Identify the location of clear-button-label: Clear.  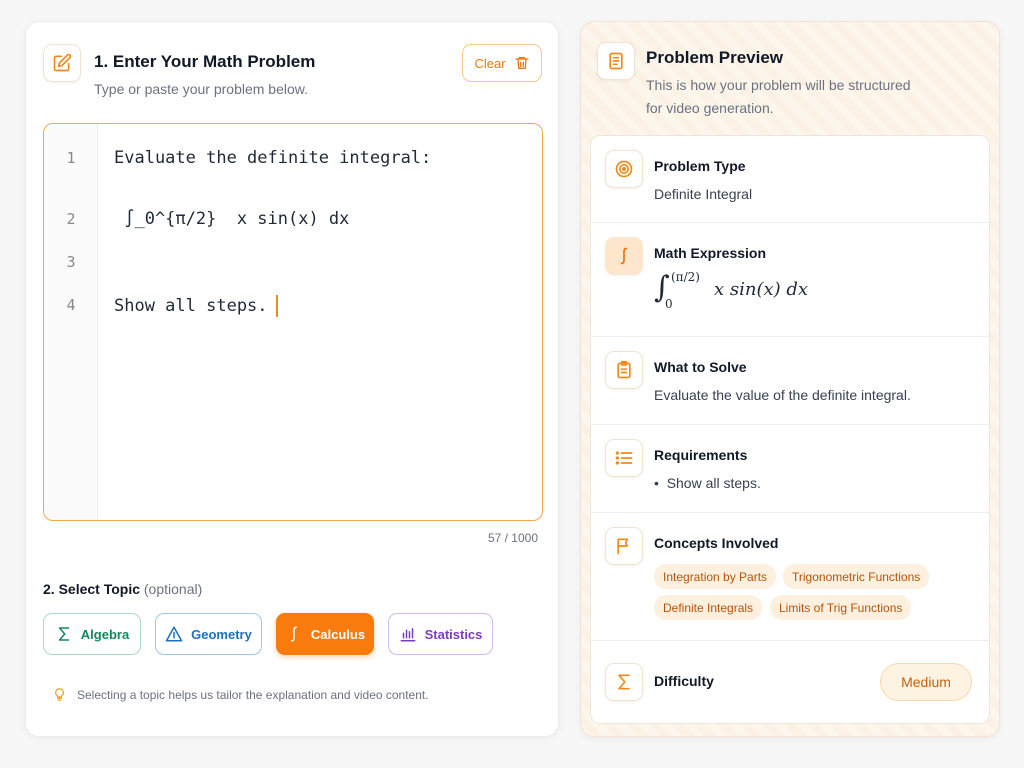
(490, 63).